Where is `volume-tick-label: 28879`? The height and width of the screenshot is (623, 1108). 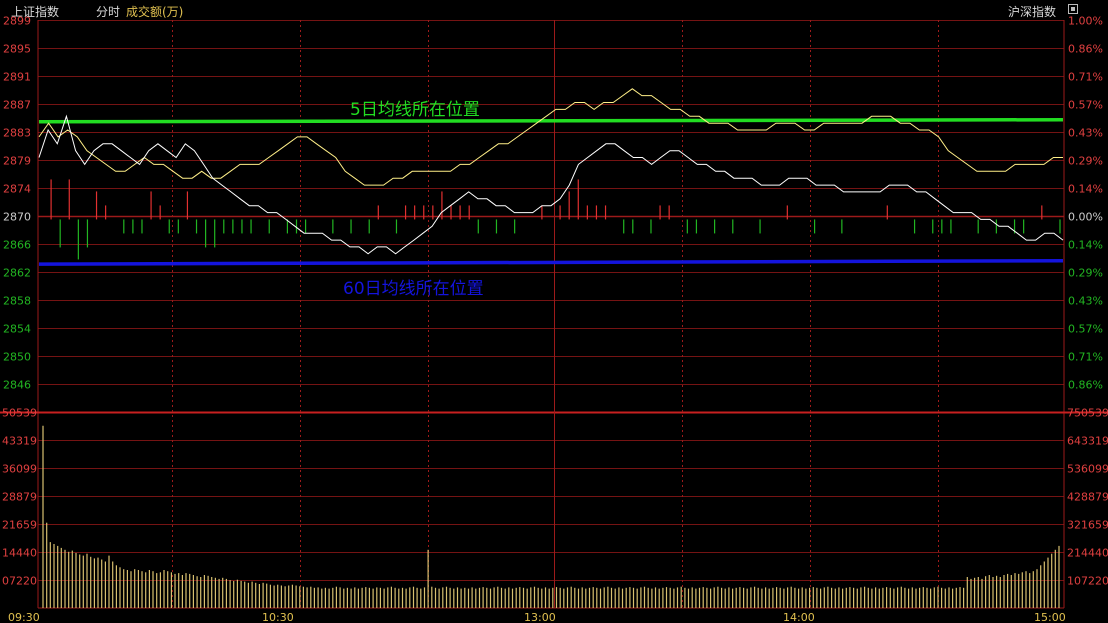 volume-tick-label: 28879 is located at coordinates (19, 497).